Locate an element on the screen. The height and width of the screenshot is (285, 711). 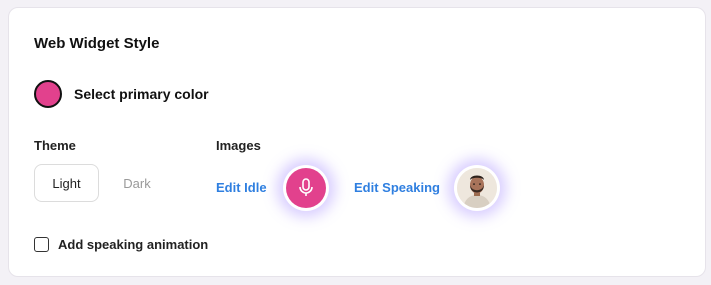
primary-color-label: Select primary color is located at coordinates (141, 94).